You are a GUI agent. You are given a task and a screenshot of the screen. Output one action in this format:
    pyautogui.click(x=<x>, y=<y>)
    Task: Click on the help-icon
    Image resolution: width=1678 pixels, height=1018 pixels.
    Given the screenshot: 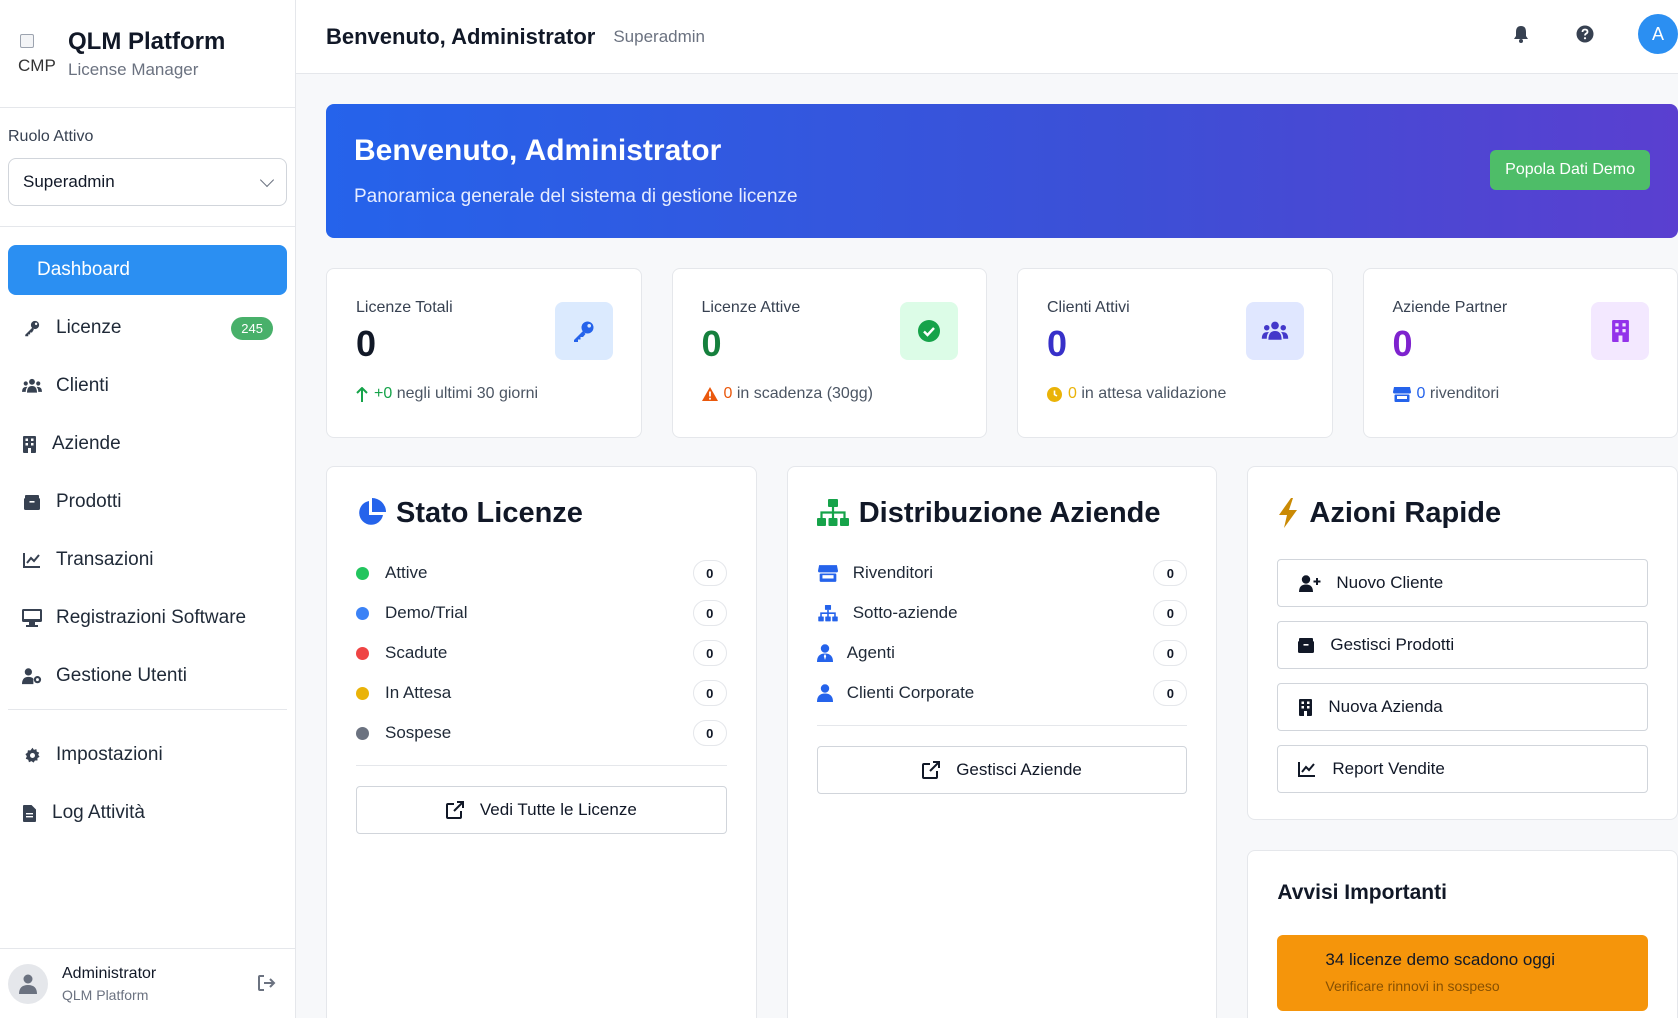 What is the action you would take?
    pyautogui.click(x=1585, y=34)
    